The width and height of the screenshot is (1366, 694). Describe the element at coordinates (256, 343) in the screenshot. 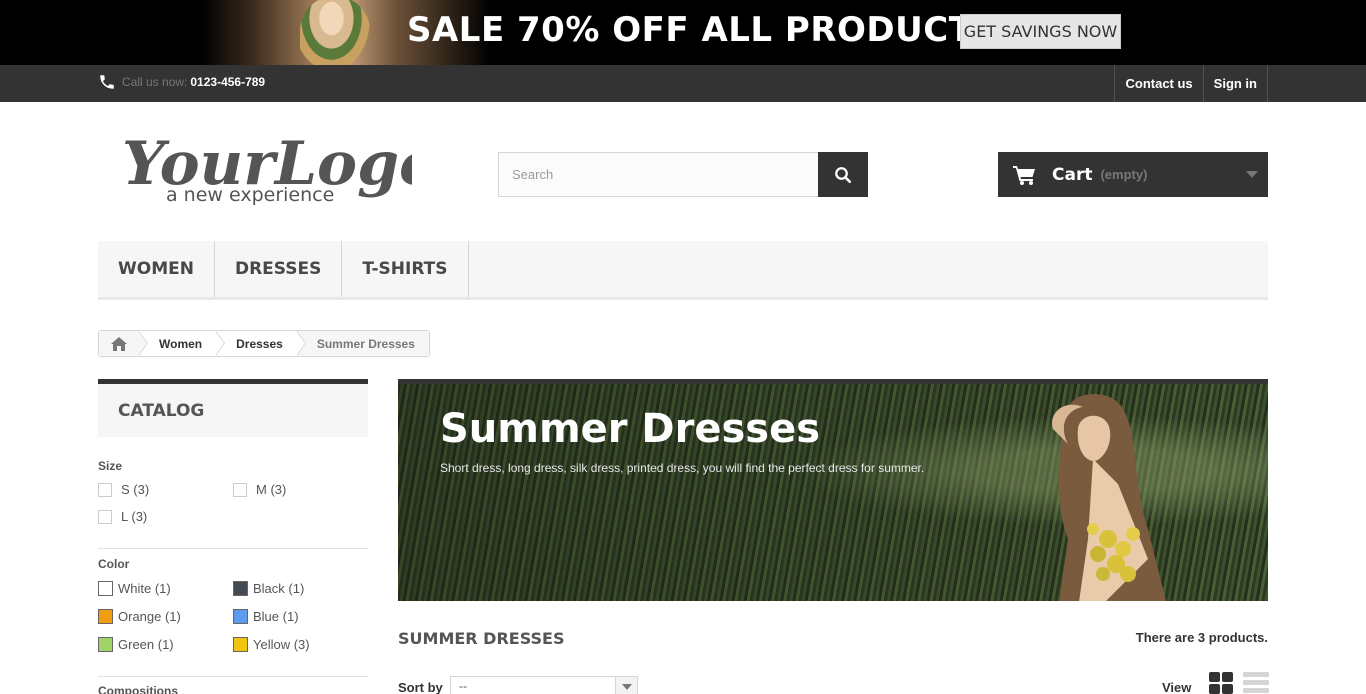

I see `breadcrumb-dresses: Dresses` at that location.